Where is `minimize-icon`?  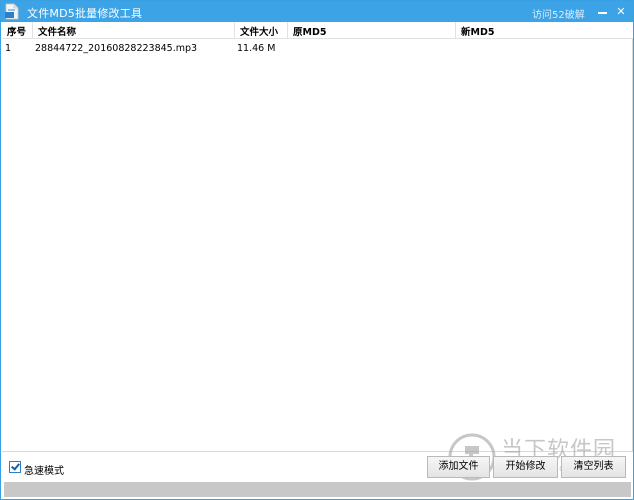
minimize-icon is located at coordinates (602, 13).